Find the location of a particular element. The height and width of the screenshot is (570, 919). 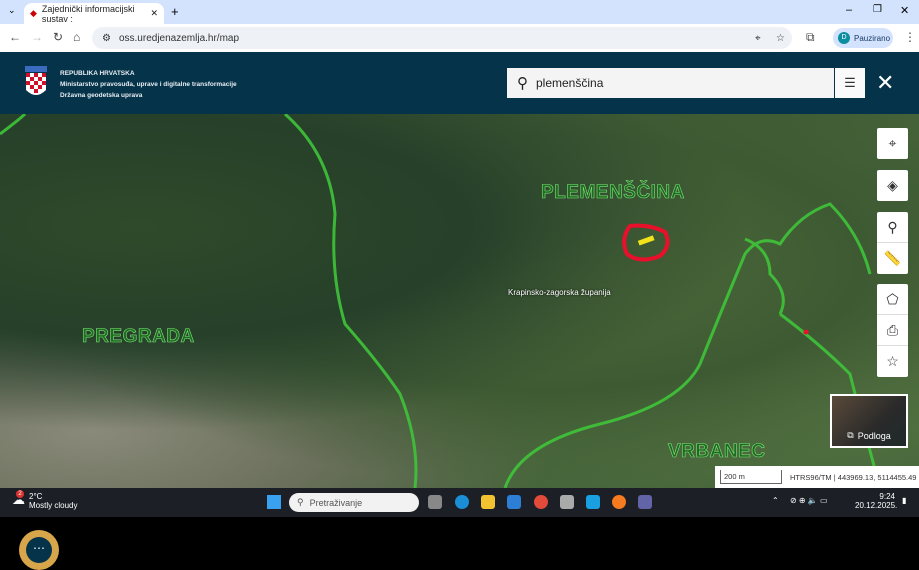

start-button is located at coordinates (274, 502).